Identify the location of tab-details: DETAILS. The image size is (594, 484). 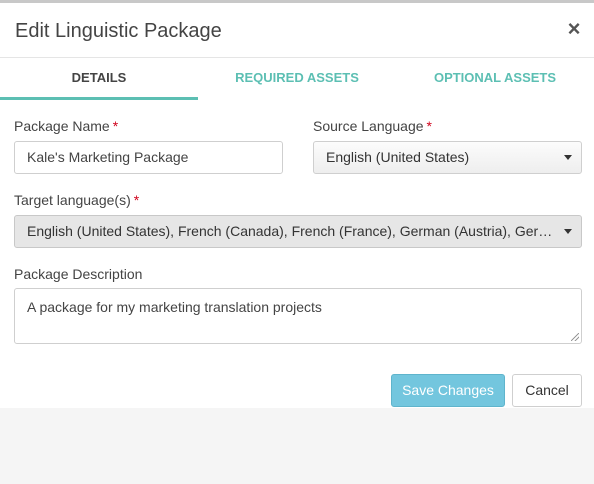
(99, 79).